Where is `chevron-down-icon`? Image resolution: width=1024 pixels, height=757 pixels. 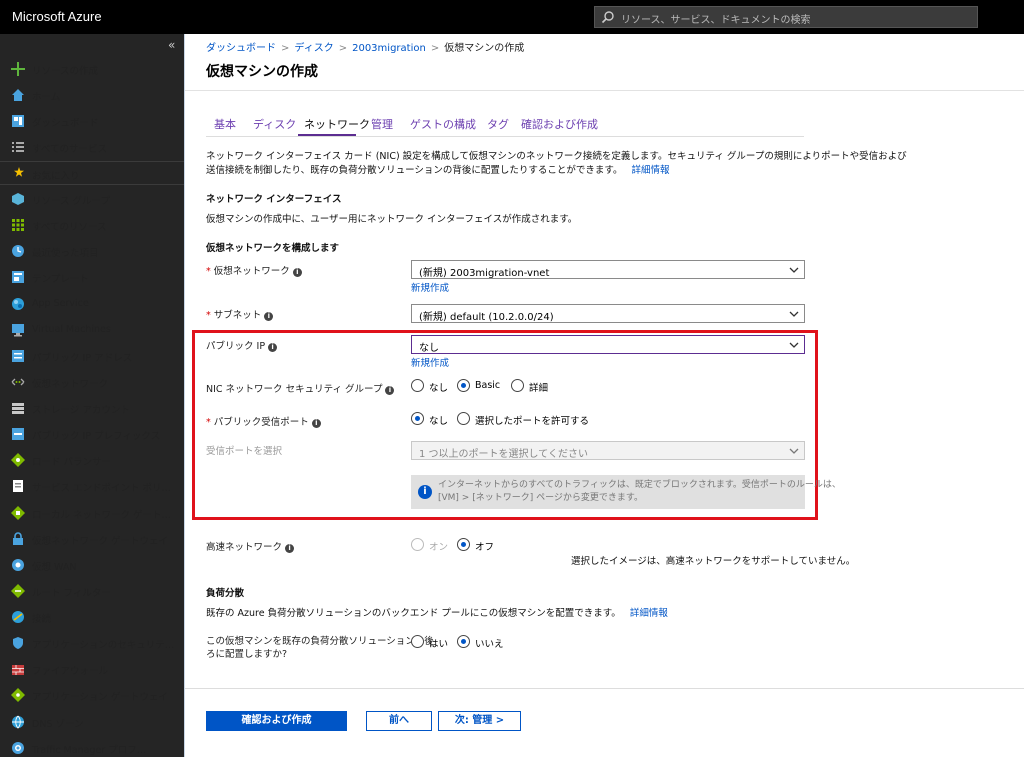
chevron-down-icon is located at coordinates (794, 314).